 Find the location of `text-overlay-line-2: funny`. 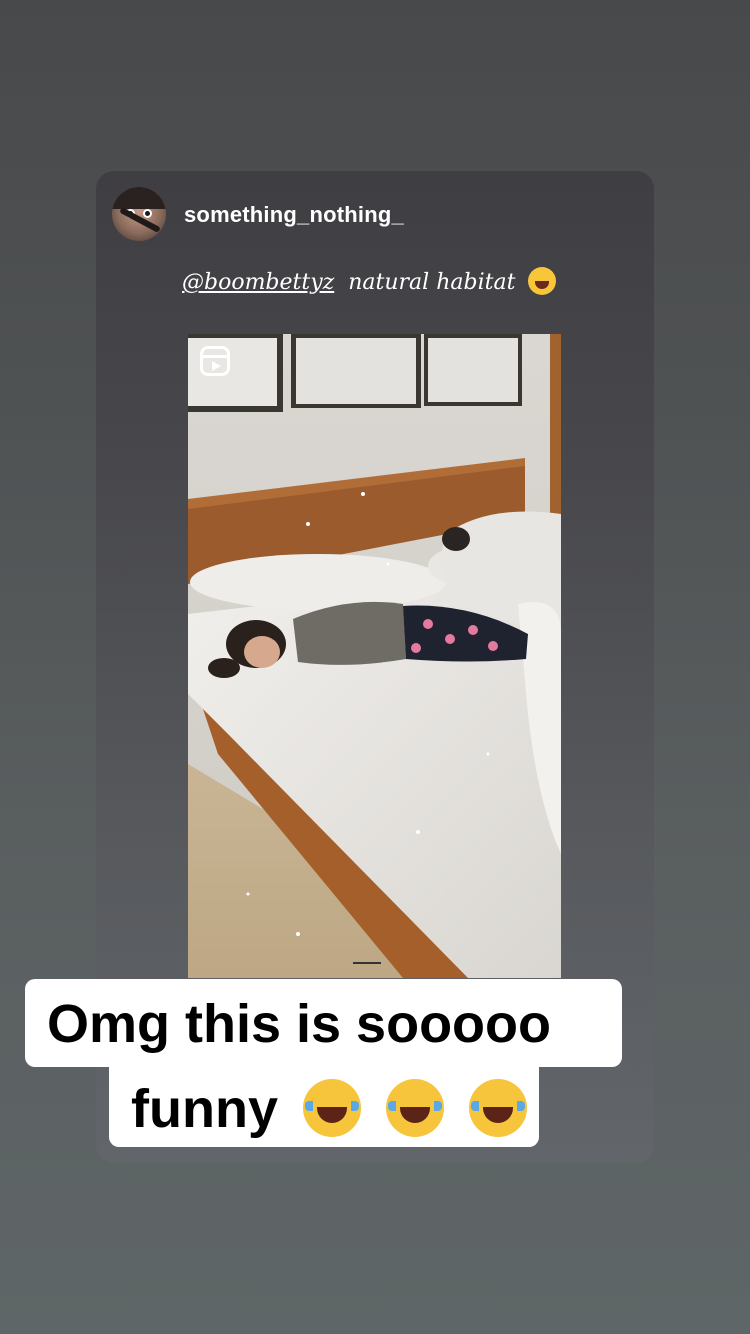

text-overlay-line-2: funny is located at coordinates (324, 1107).